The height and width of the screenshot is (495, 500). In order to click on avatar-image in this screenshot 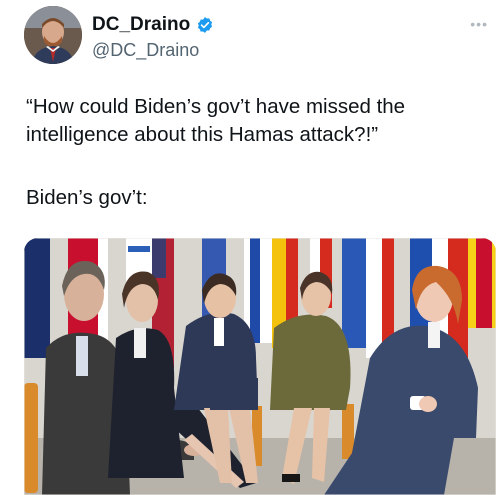, I will do `click(53, 35)`.